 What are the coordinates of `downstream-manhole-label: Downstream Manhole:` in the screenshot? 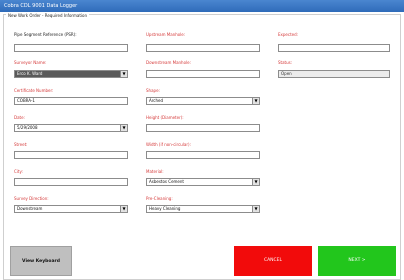 It's located at (168, 62).